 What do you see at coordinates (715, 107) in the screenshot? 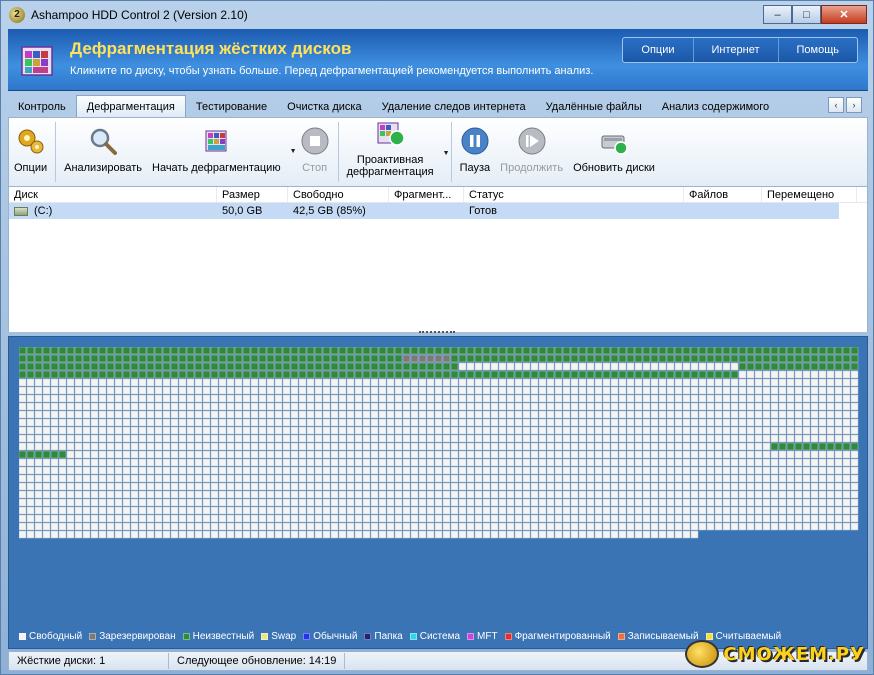
I see `tab-content-analysis: Анализ содержимого` at bounding box center [715, 107].